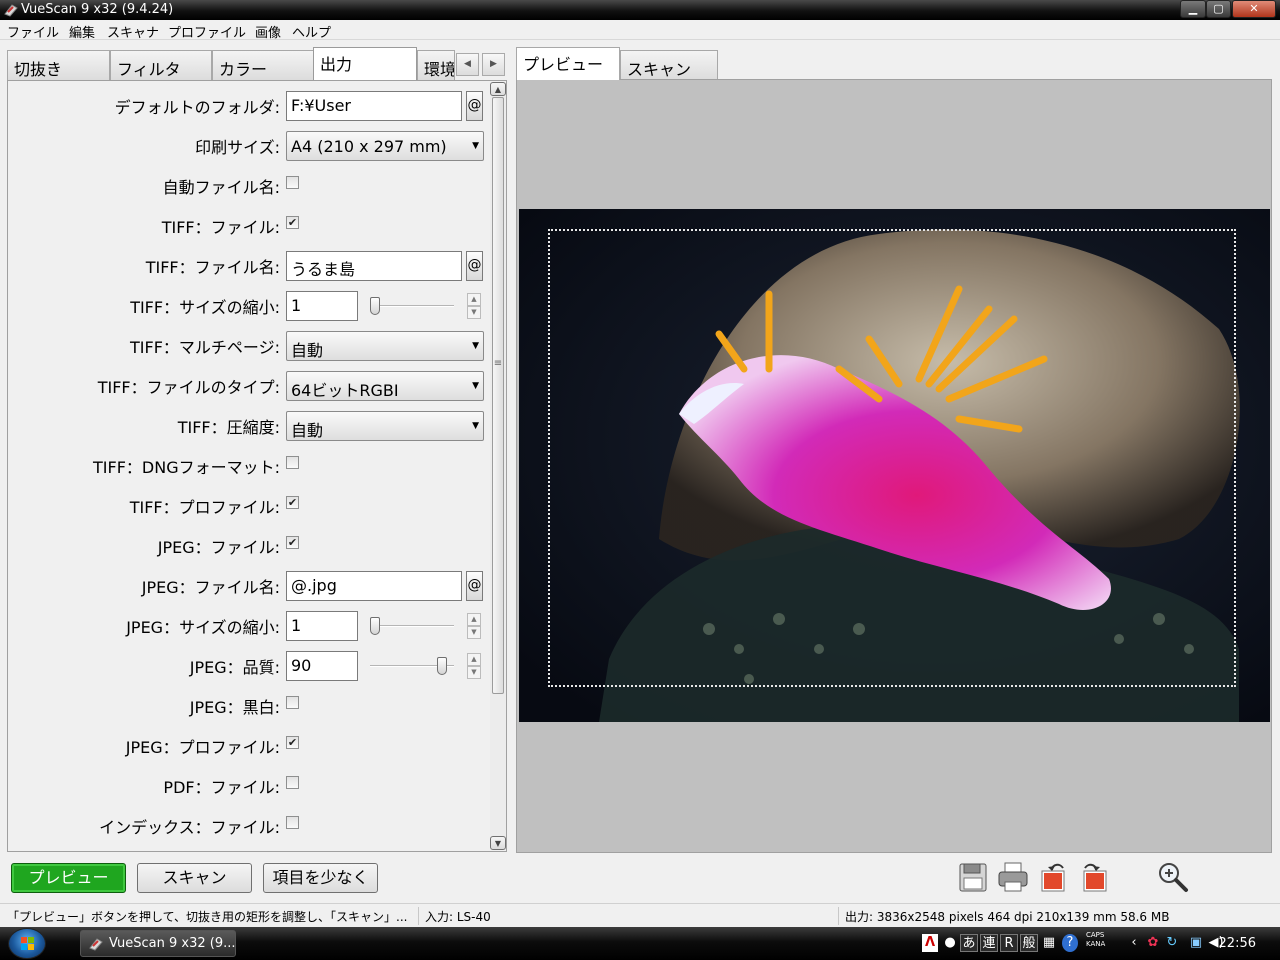 The height and width of the screenshot is (960, 1280). What do you see at coordinates (320, 878) in the screenshot?
I see `fewer-options-button: 項目を少なく` at bounding box center [320, 878].